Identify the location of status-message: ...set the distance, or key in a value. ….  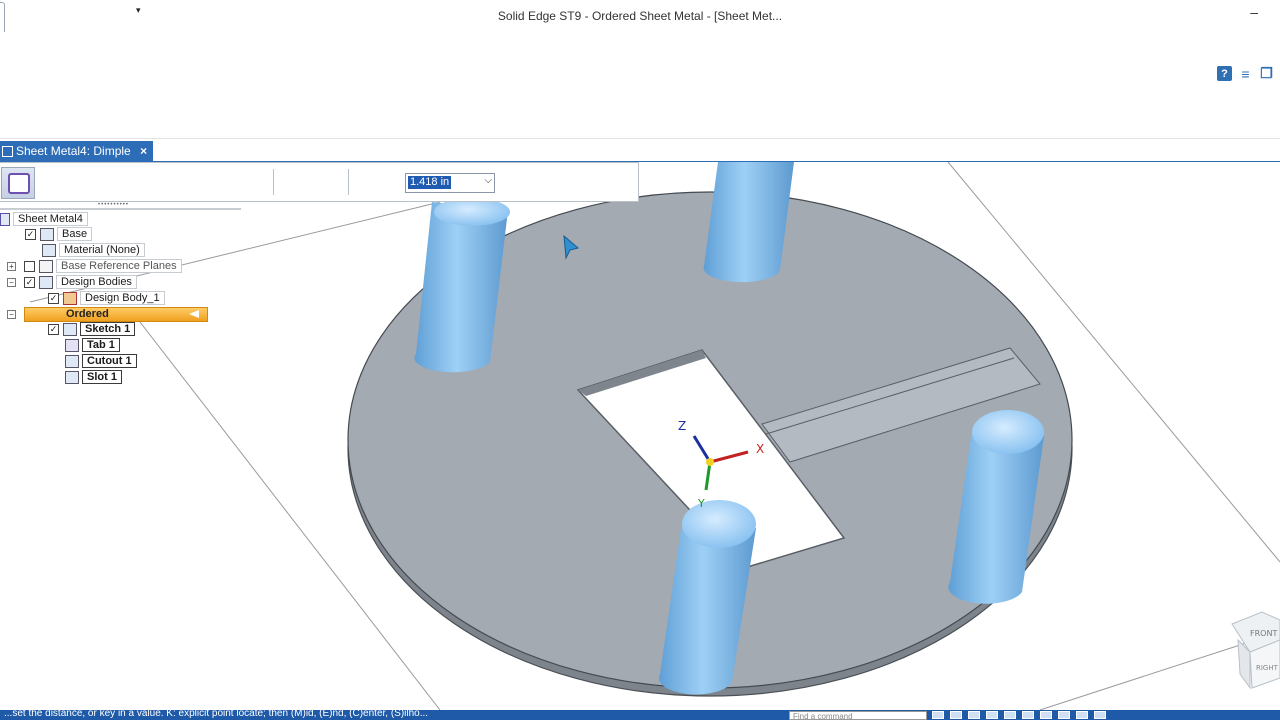
(216, 714).